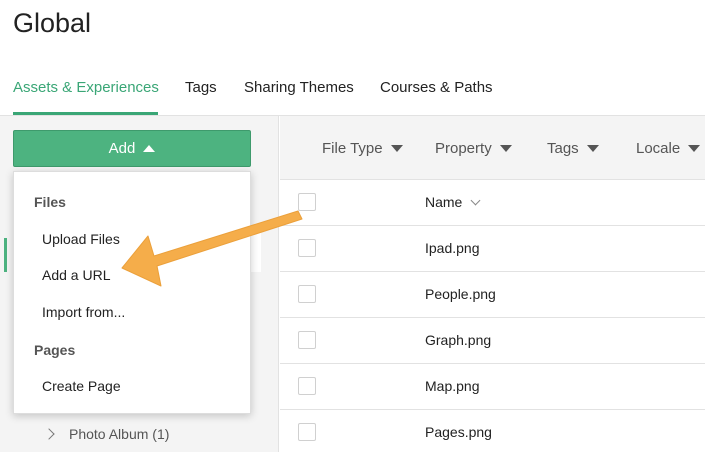  Describe the element at coordinates (492, 249) in the screenshot. I see `table-row: Ipad.png` at that location.